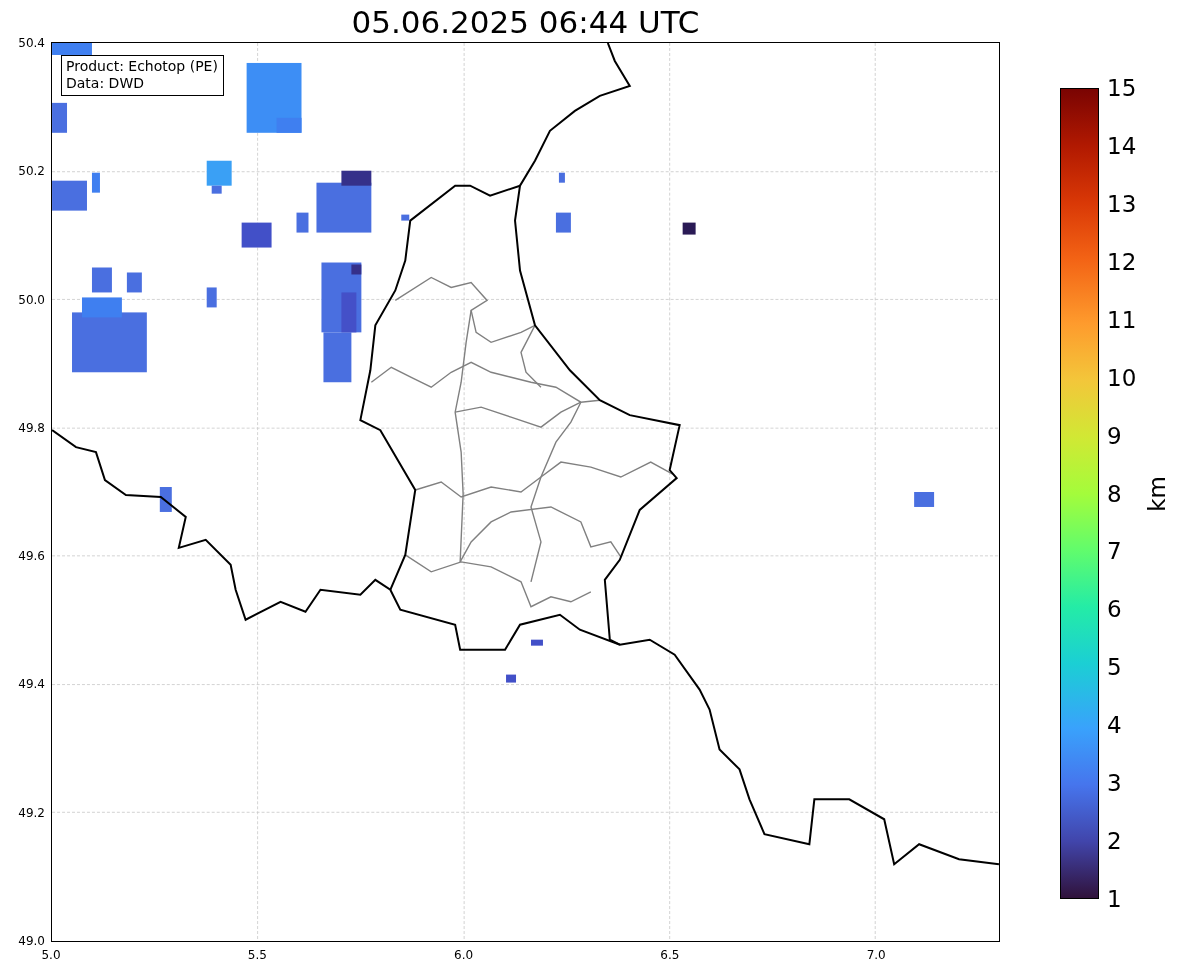  What do you see at coordinates (1114, 667) in the screenshot?
I see `colorbar-tick-label: 5` at bounding box center [1114, 667].